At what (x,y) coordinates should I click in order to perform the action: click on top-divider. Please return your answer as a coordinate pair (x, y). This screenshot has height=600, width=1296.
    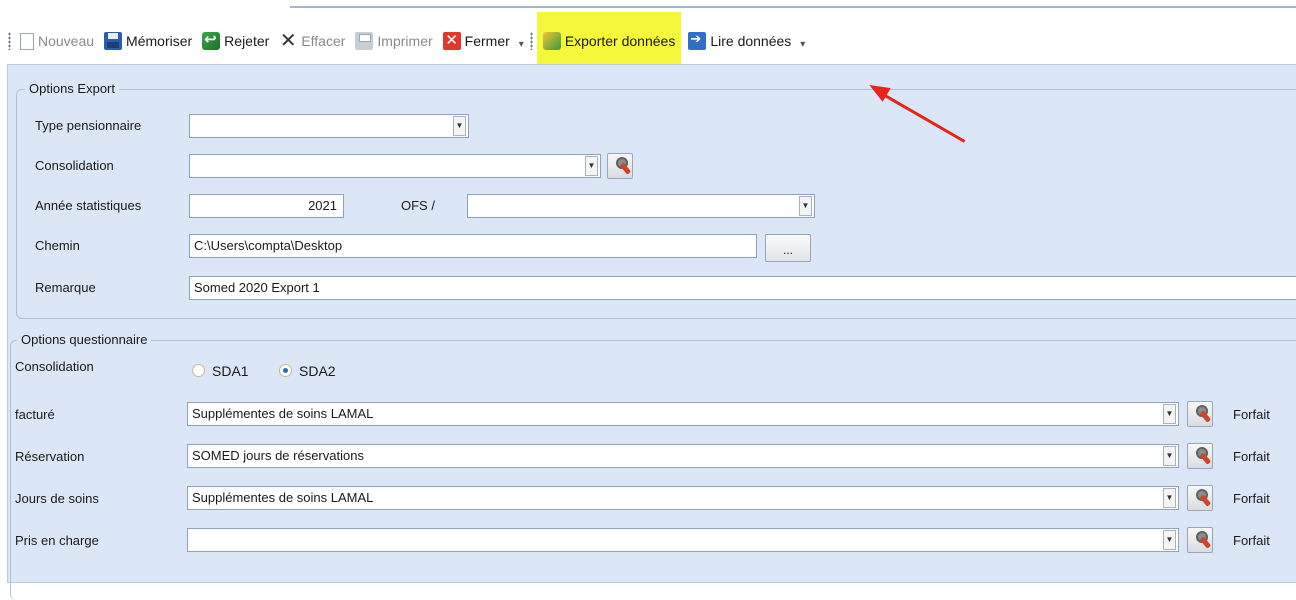
    Looking at the image, I should click on (793, 7).